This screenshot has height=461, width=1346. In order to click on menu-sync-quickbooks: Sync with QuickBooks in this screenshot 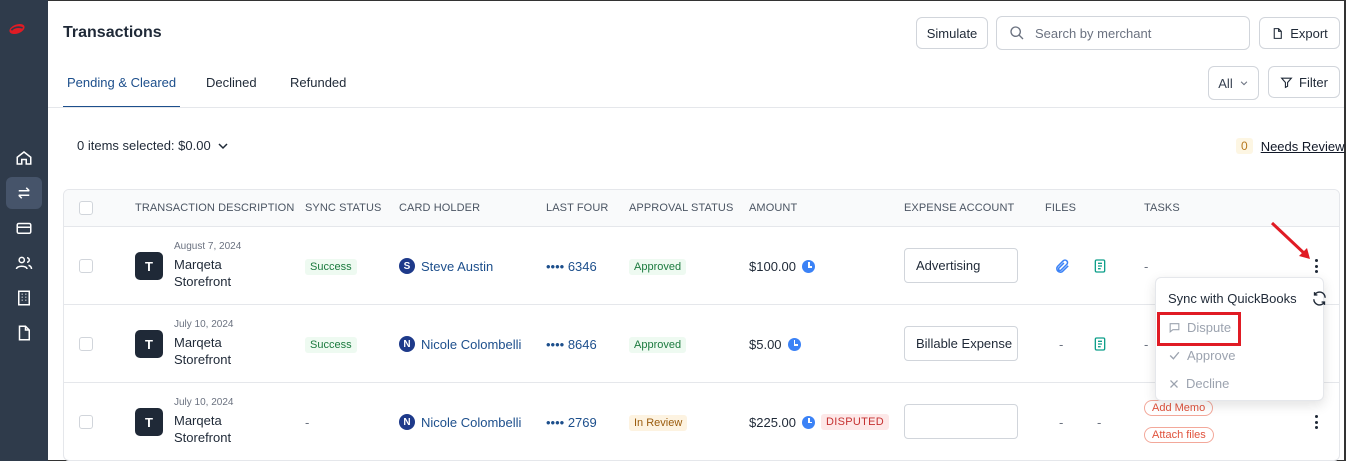, I will do `click(1248, 298)`.